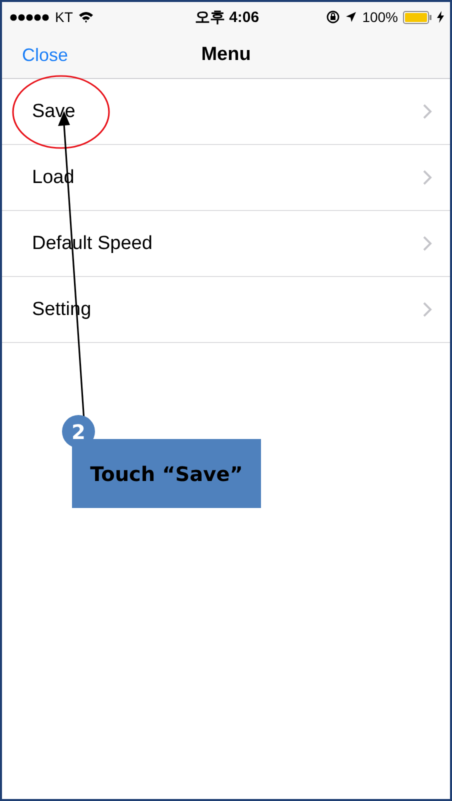 The image size is (452, 801). I want to click on step-badge: 2, so click(78, 431).